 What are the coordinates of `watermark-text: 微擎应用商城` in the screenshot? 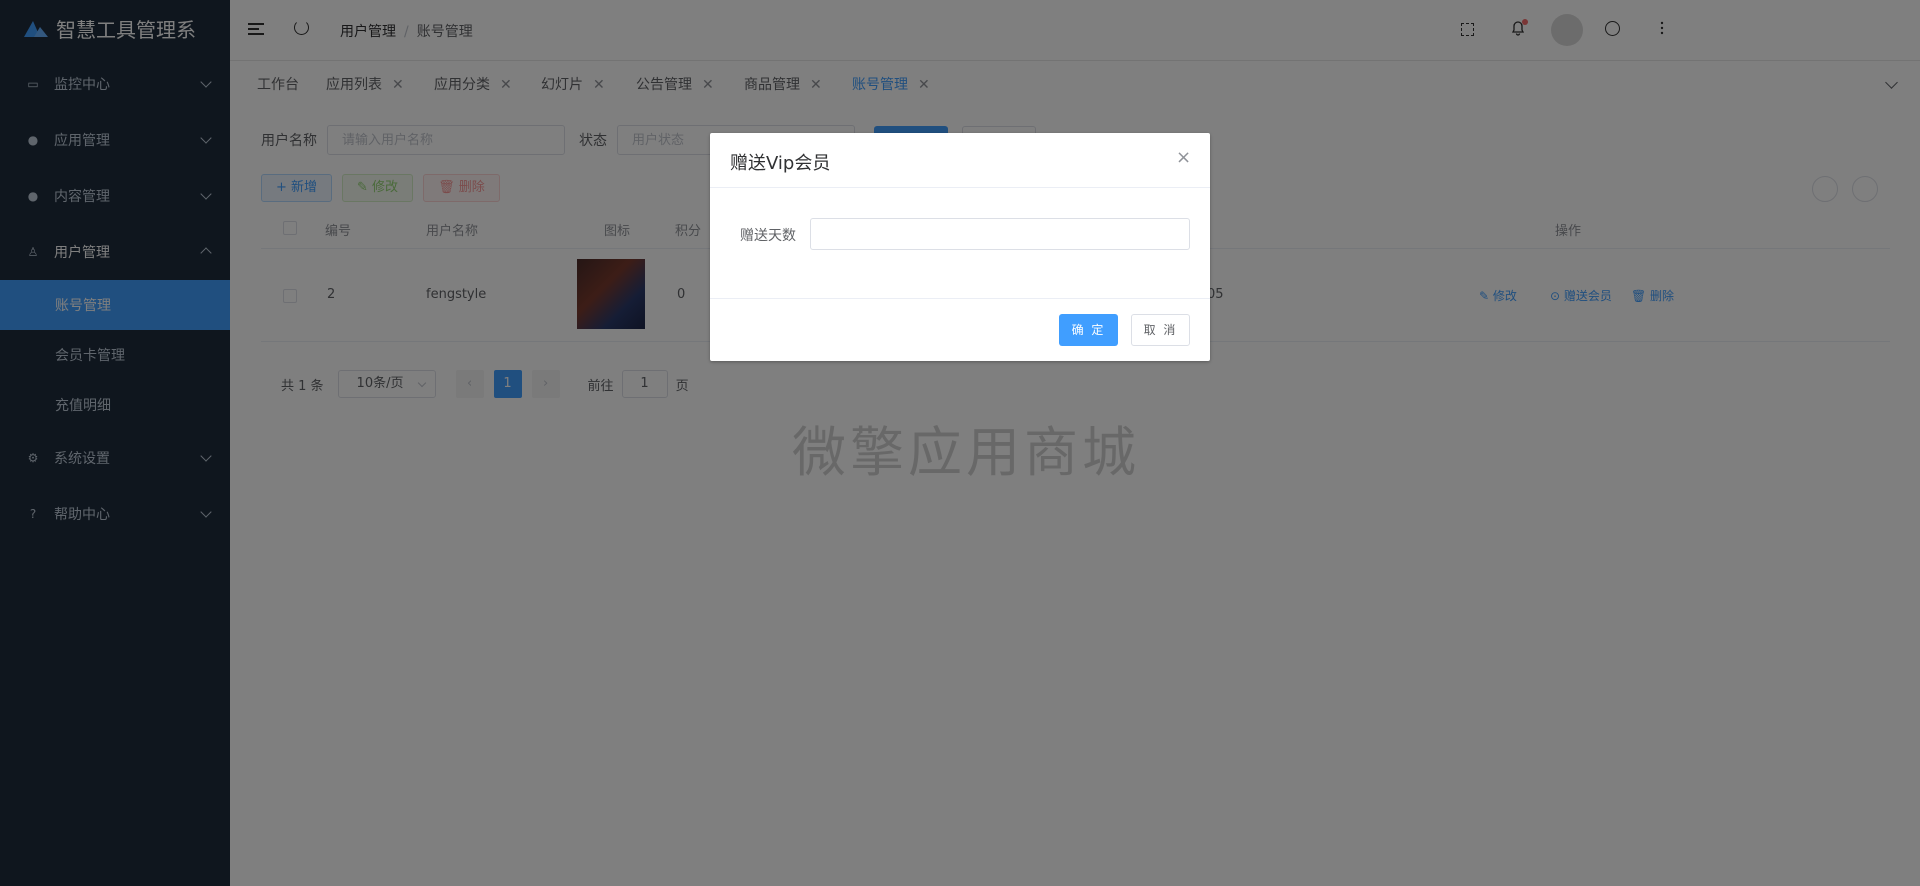 It's located at (966, 452).